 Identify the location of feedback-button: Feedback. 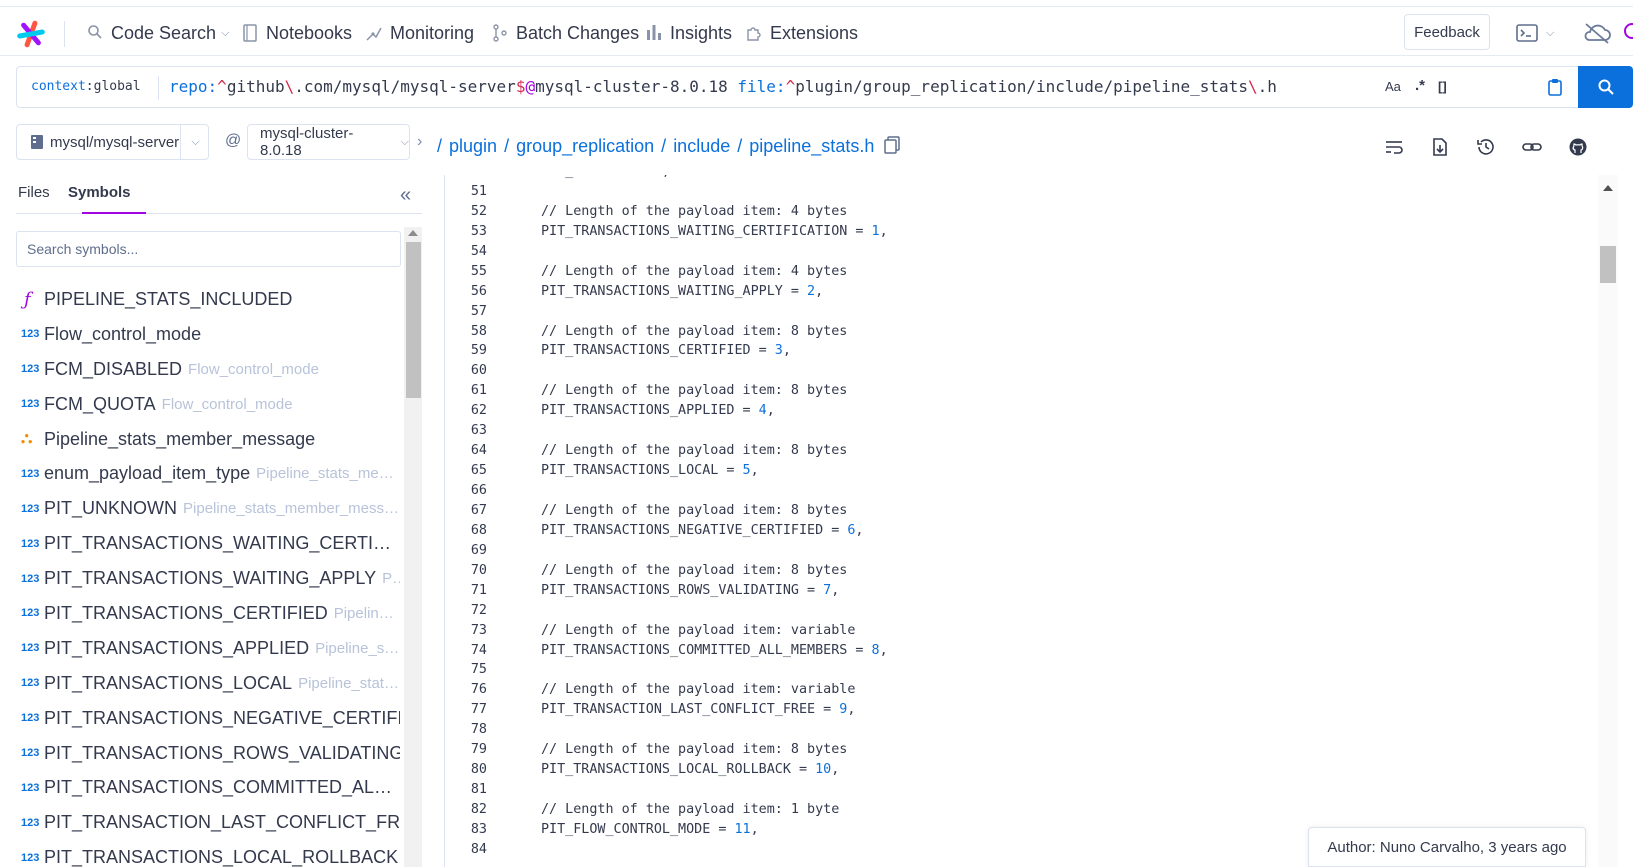
(1447, 32).